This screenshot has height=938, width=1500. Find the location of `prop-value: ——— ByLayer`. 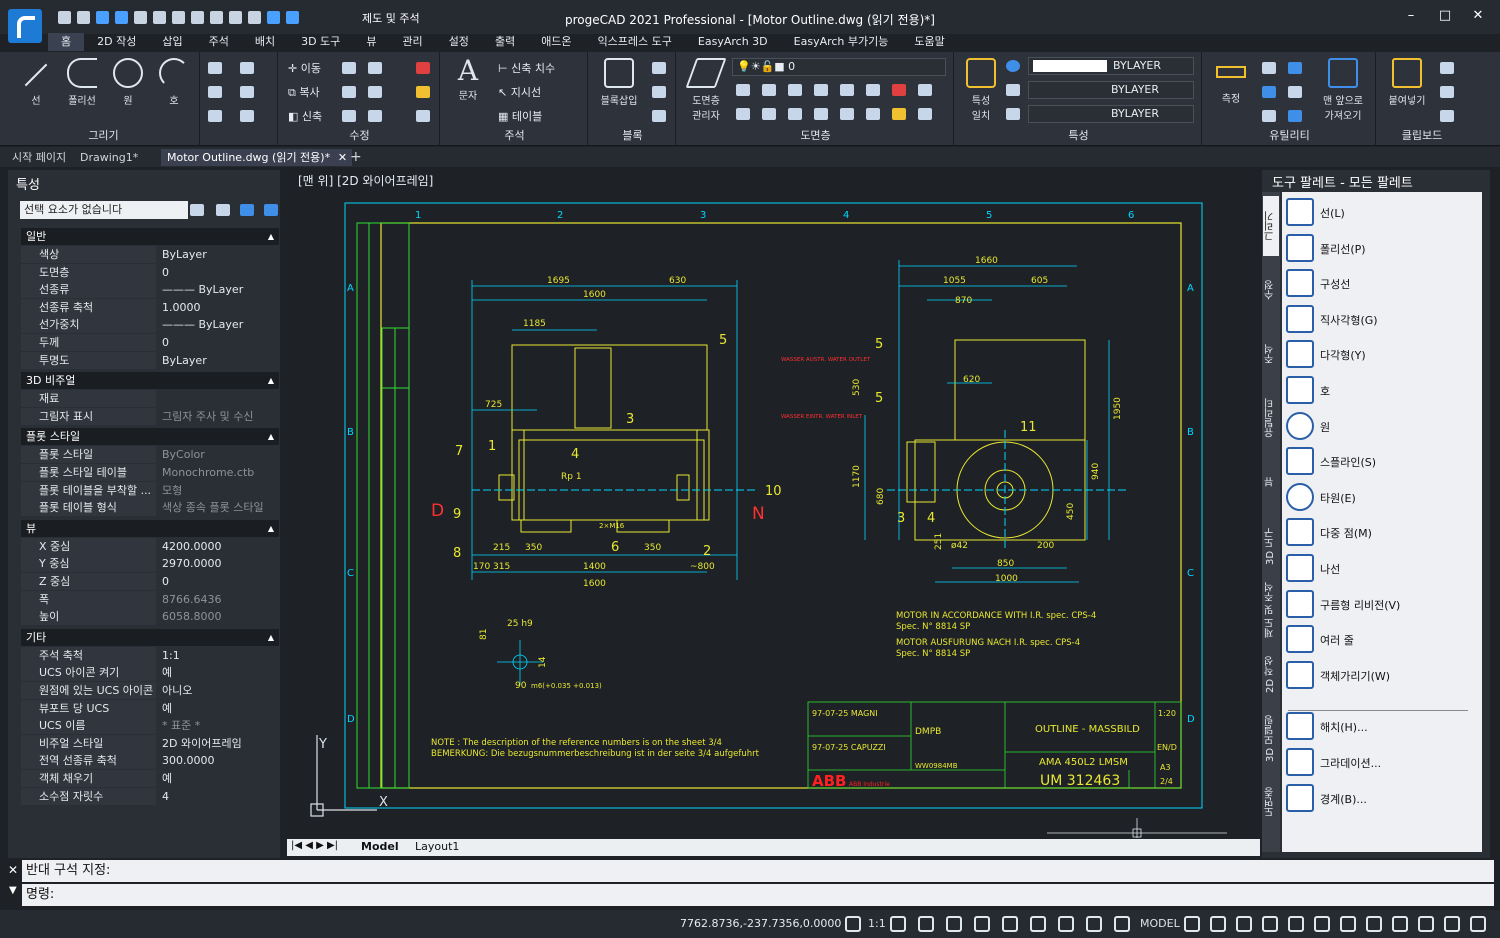

prop-value: ——— ByLayer is located at coordinates (218, 290).